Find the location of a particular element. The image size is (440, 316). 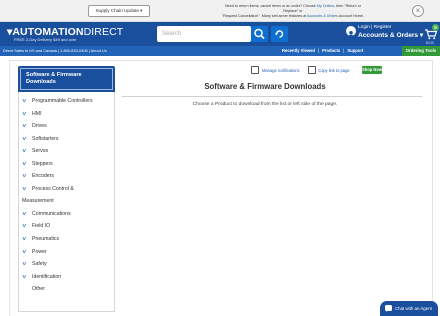

sidebar-item-field-io: v Field IO is located at coordinates (66, 226).